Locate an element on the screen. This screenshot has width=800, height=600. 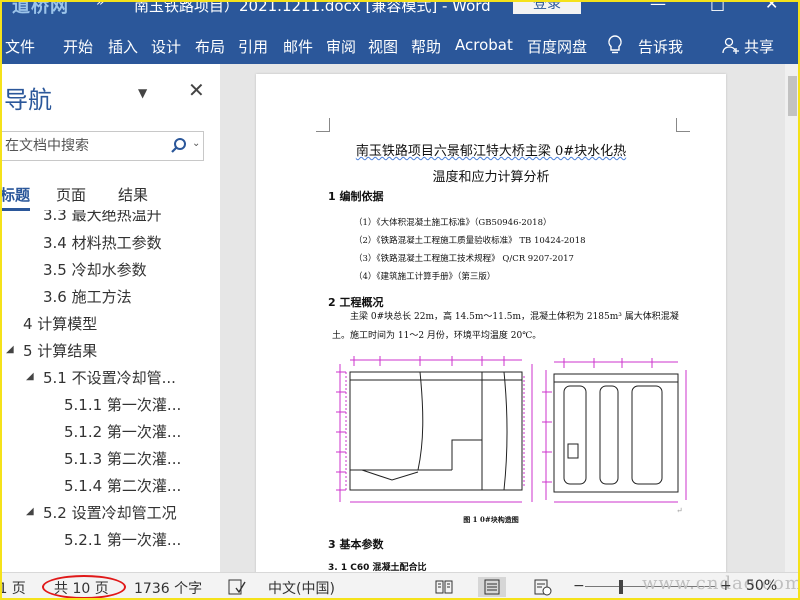
nav-heading-3-4: 3.4 材料热工参数 is located at coordinates (102, 242).